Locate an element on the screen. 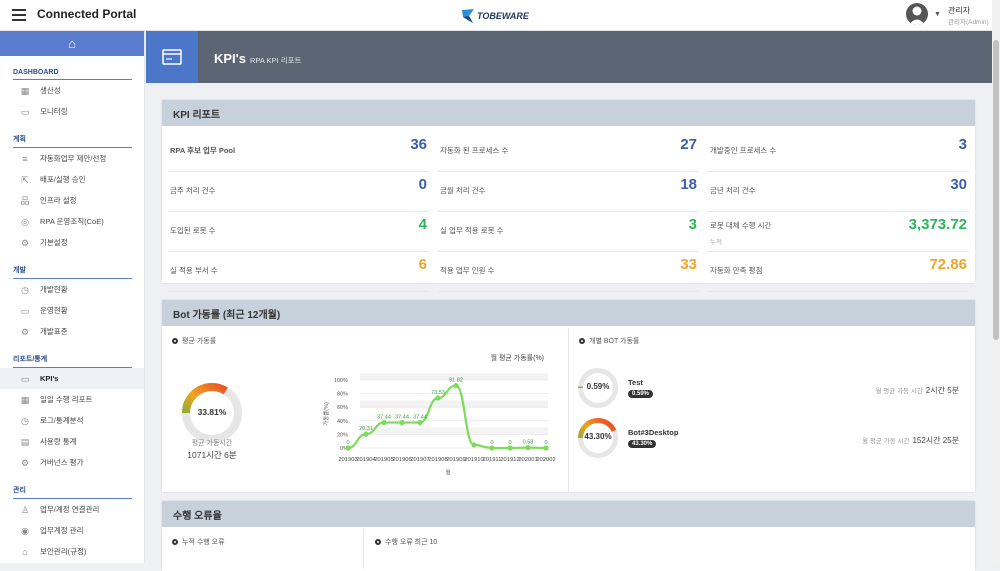 Image resolution: width=1000 pixels, height=571 pixels. kpi-note: 누적 is located at coordinates (716, 242).